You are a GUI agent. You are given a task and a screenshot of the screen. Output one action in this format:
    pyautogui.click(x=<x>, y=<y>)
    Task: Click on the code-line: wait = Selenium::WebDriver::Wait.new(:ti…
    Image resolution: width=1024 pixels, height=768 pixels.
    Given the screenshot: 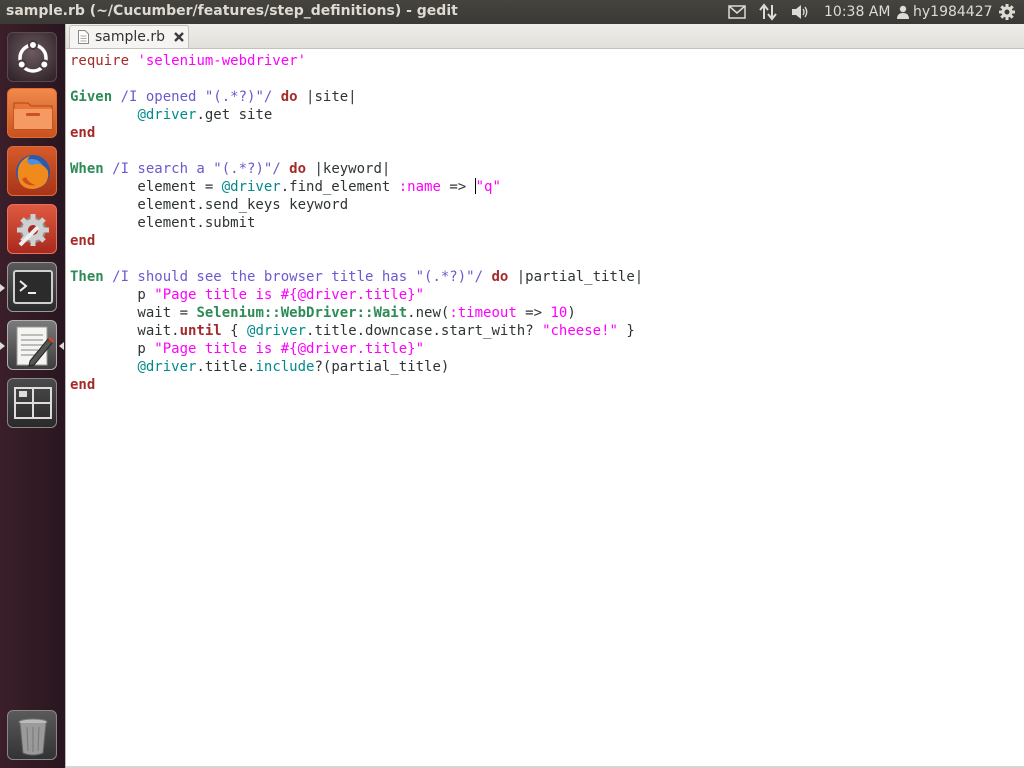 What is the action you would take?
    pyautogui.click(x=547, y=313)
    